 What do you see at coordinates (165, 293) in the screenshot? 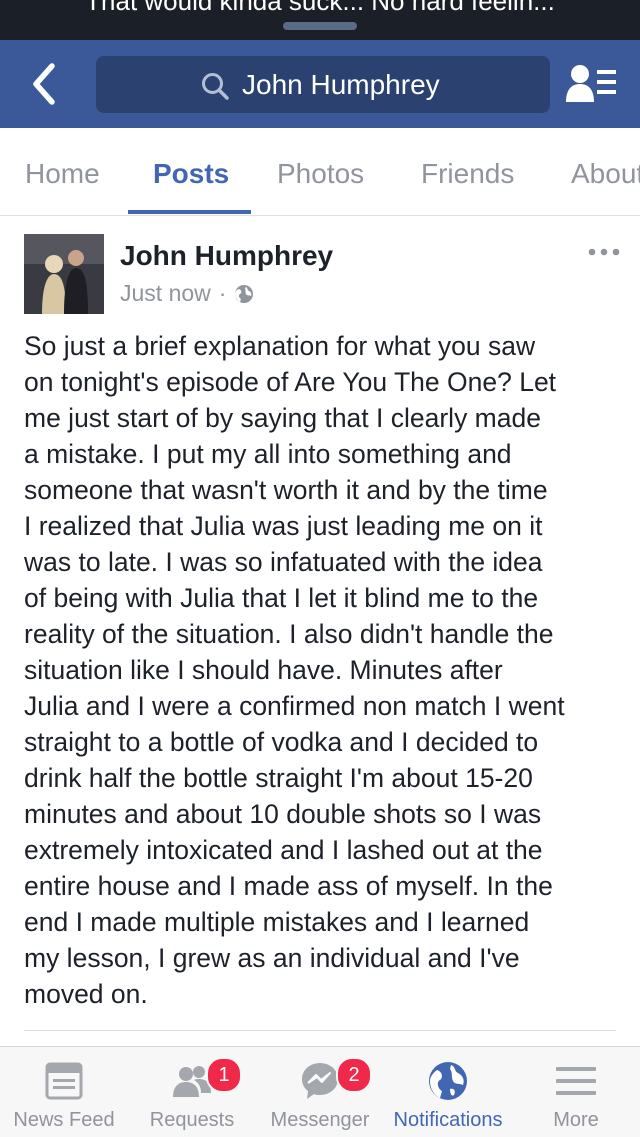
I see `post-timestamp: Just now` at bounding box center [165, 293].